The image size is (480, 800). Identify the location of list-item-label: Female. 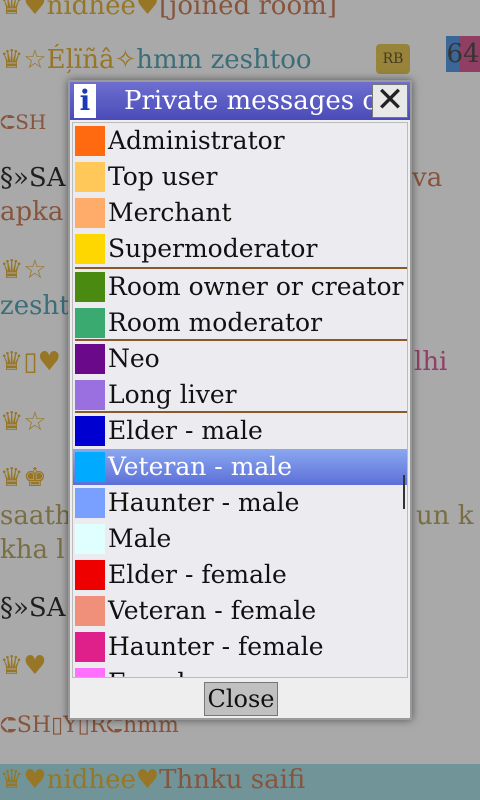
(154, 671).